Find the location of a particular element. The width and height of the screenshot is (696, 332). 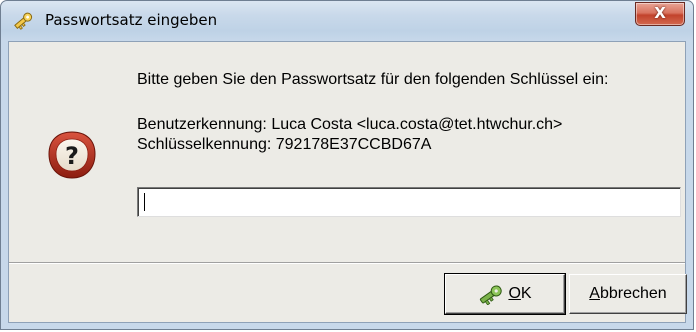

cancel-button: Abbrechen is located at coordinates (628, 294).